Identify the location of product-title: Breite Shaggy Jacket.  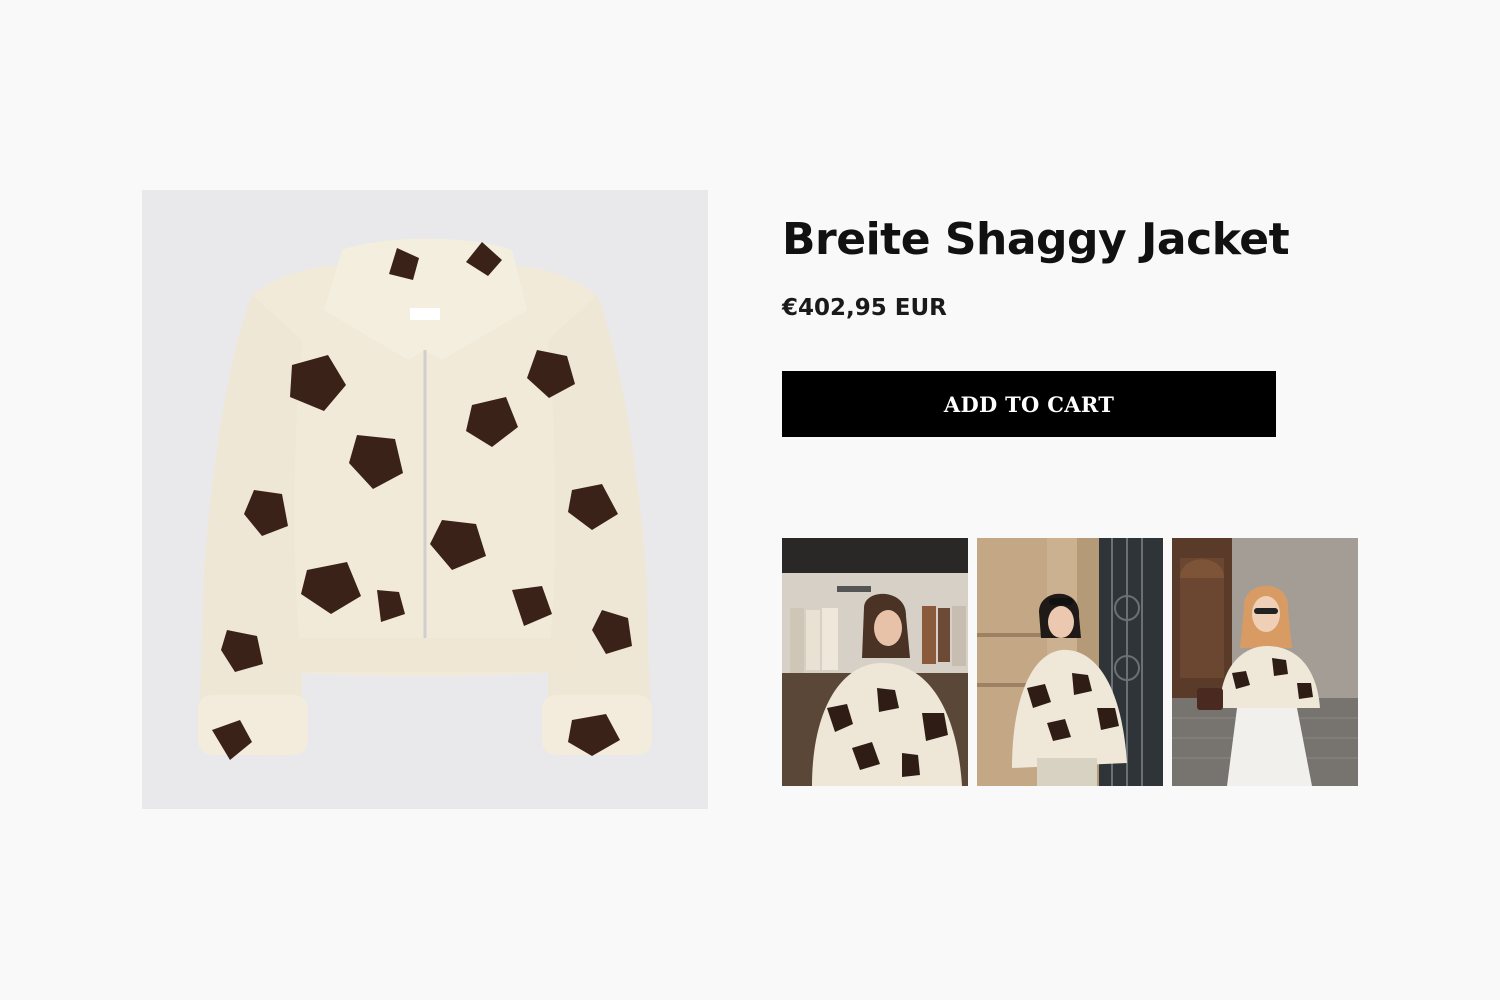
(1036, 239).